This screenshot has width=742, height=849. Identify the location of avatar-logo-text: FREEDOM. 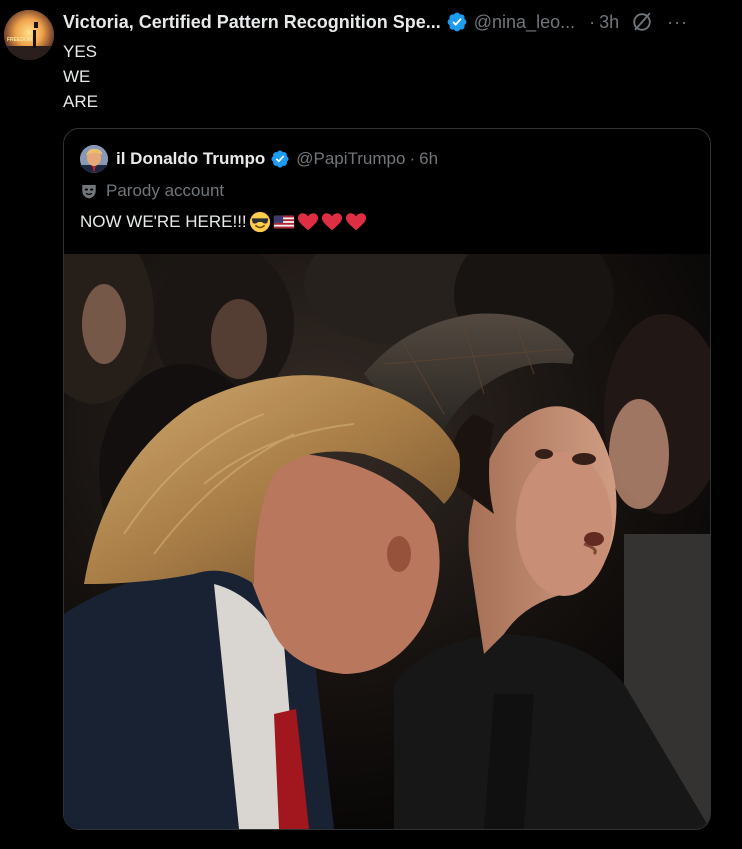
(19, 40).